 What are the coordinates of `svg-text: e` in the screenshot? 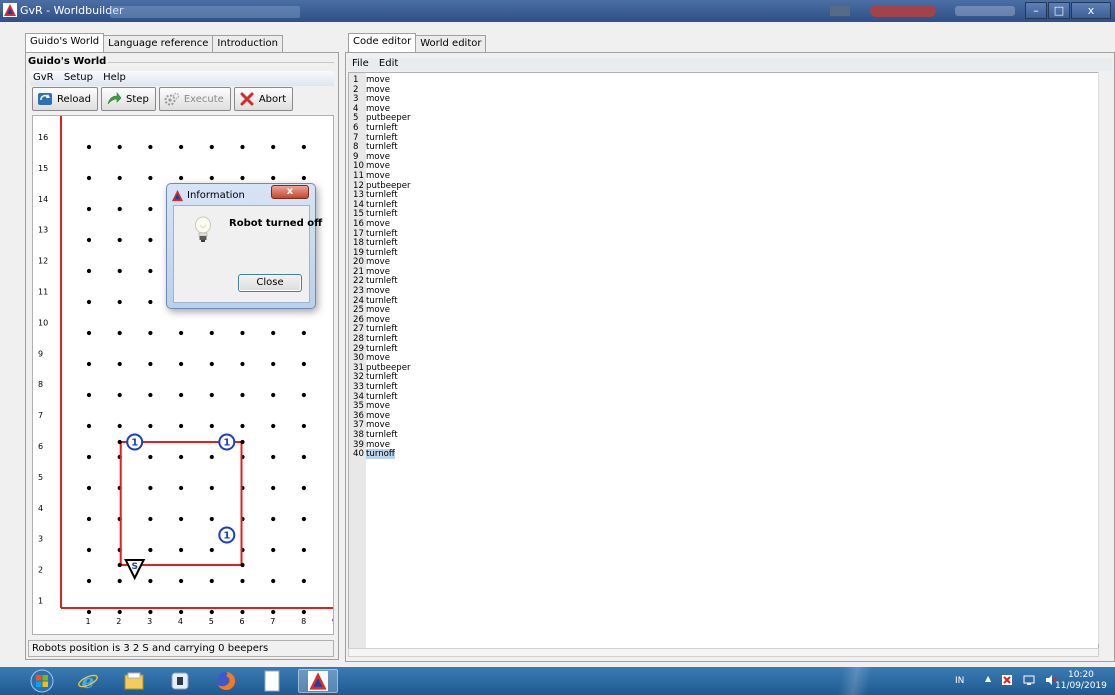 It's located at (88, 681).